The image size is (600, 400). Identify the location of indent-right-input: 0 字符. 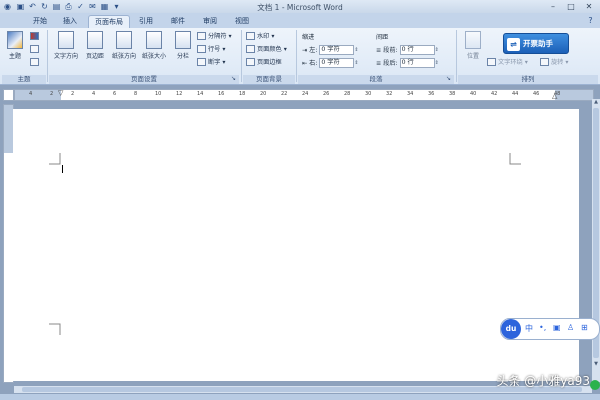
(337, 63).